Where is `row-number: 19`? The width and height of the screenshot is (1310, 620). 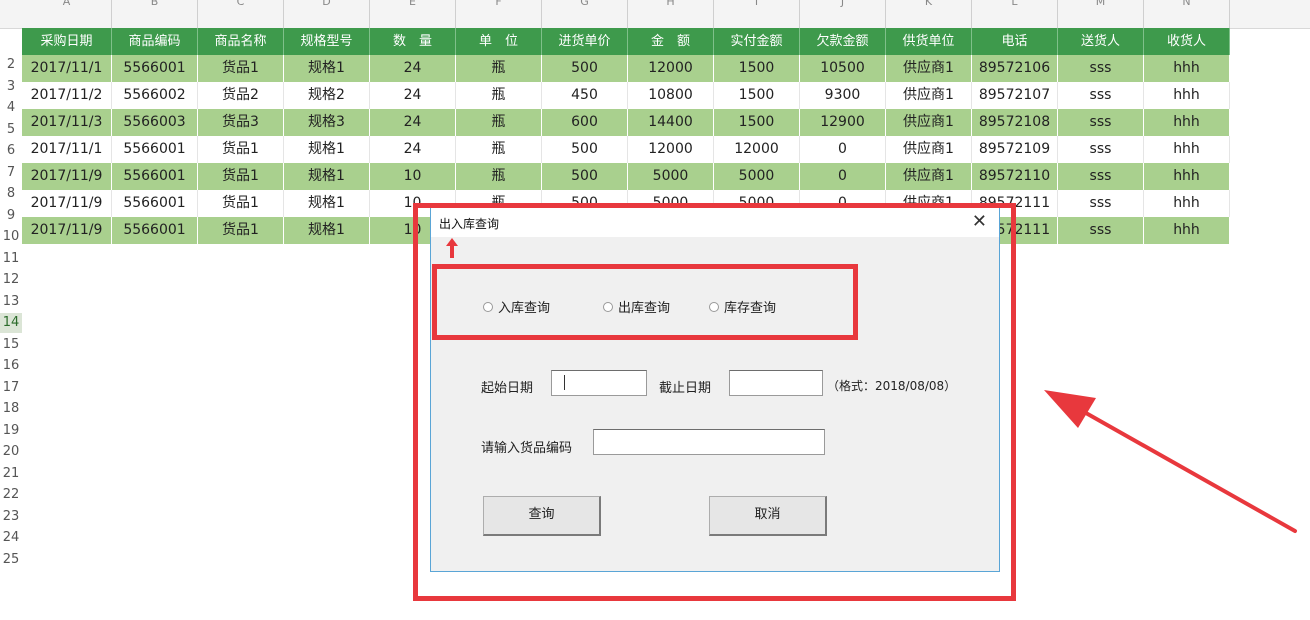
row-number: 19 is located at coordinates (11, 431).